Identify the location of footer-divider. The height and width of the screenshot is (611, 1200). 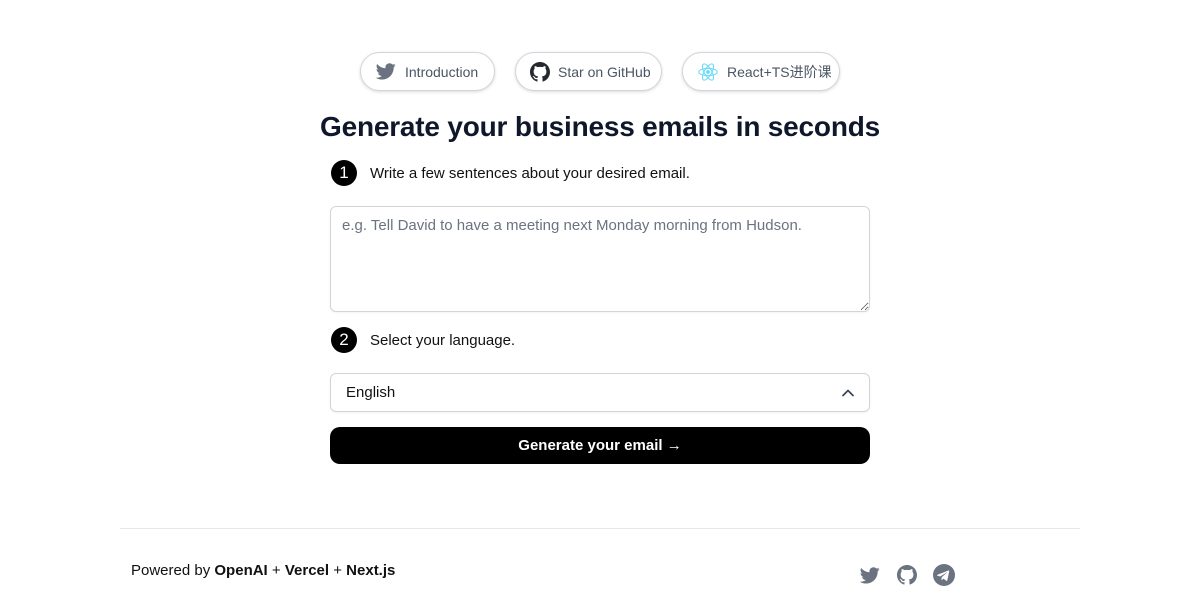
(600, 528).